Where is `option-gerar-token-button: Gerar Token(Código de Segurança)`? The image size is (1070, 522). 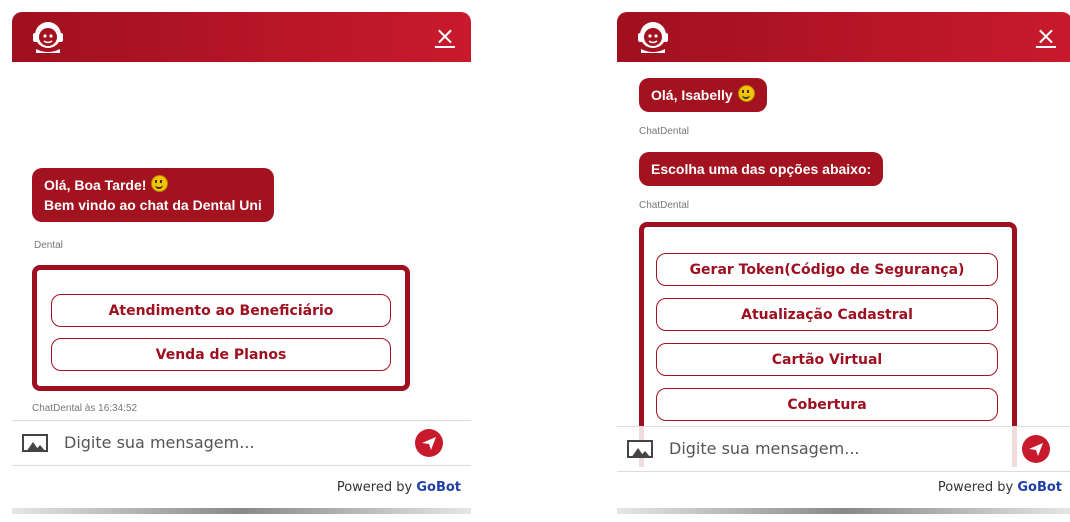
option-gerar-token-button: Gerar Token(Código de Segurança) is located at coordinates (827, 269).